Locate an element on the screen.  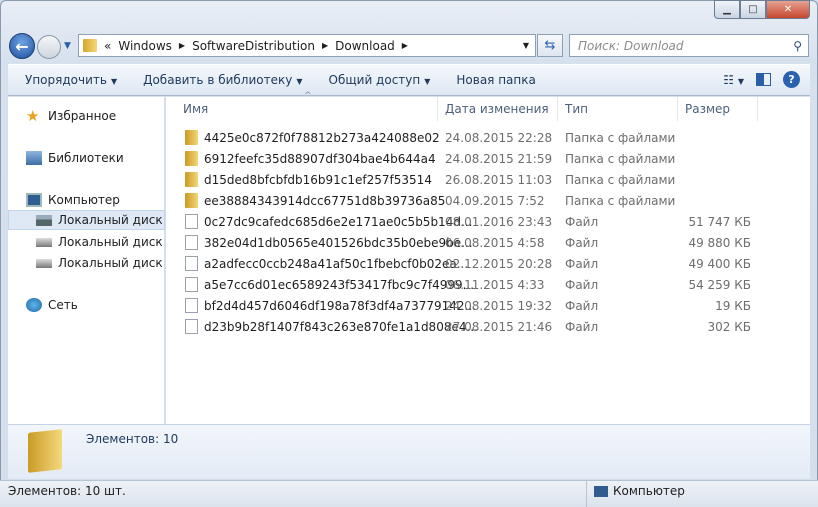
nav-drive-d: Локальный диск (D:) is located at coordinates (86, 242).